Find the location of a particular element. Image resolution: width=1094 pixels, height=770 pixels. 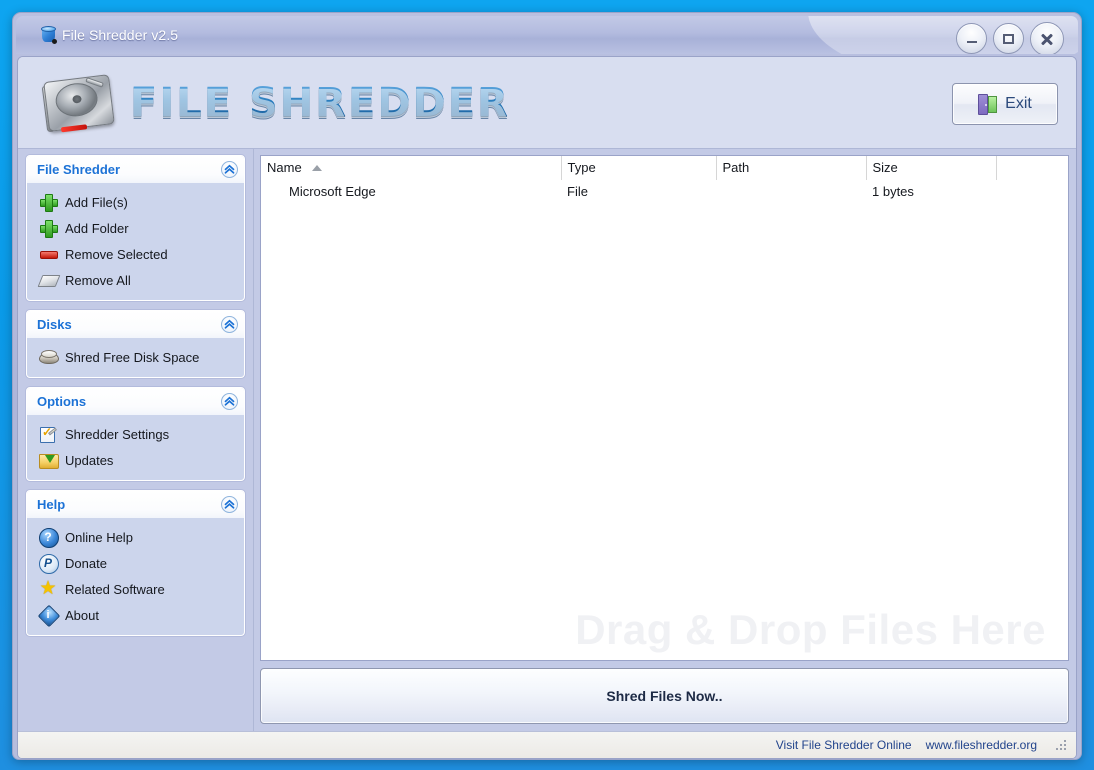

eraser-icon is located at coordinates (48, 280).